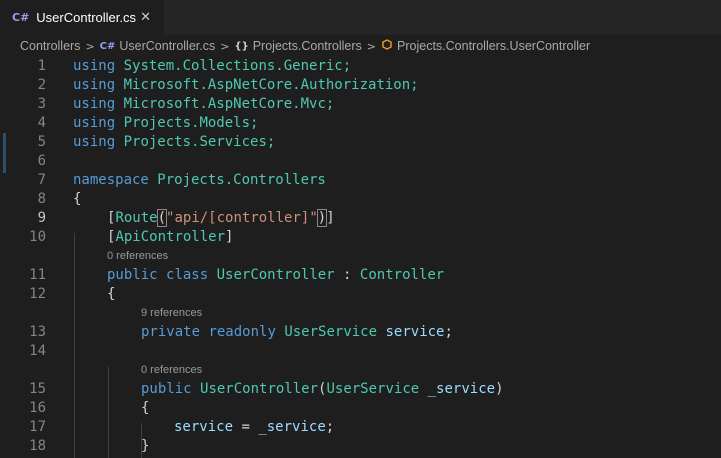 The height and width of the screenshot is (458, 721). Describe the element at coordinates (360, 237) in the screenshot. I see `code-line: 10 [ApiController]` at that location.